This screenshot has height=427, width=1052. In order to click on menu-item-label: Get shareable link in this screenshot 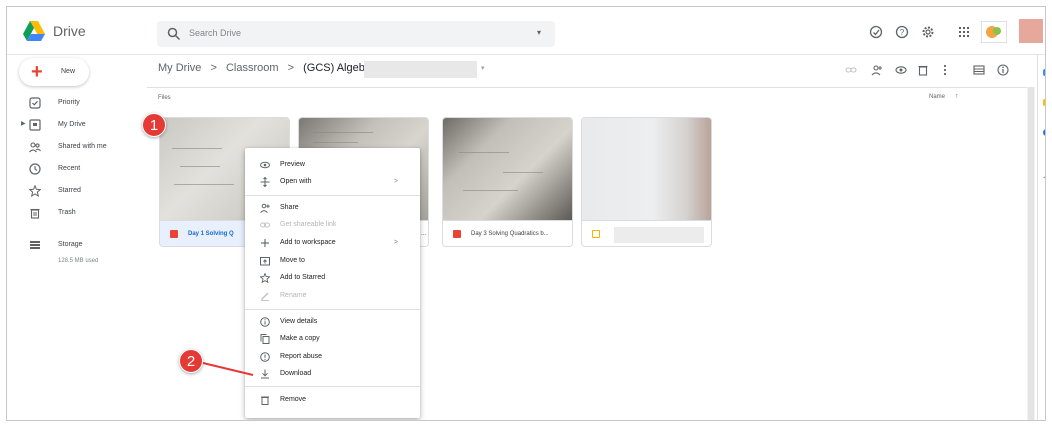, I will do `click(308, 224)`.